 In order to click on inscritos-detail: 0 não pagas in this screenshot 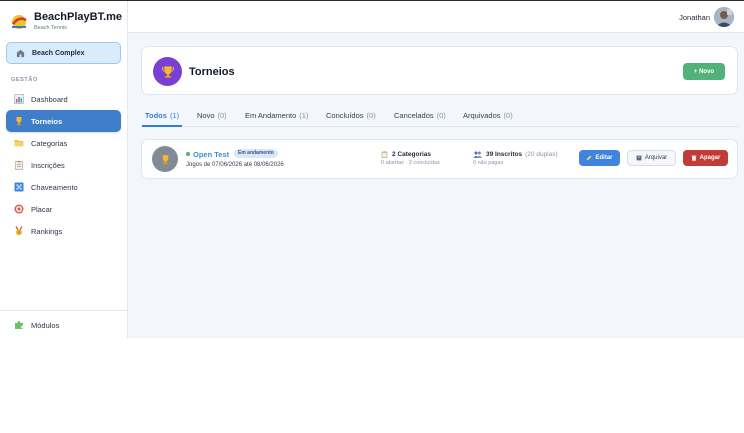, I will do `click(488, 163)`.